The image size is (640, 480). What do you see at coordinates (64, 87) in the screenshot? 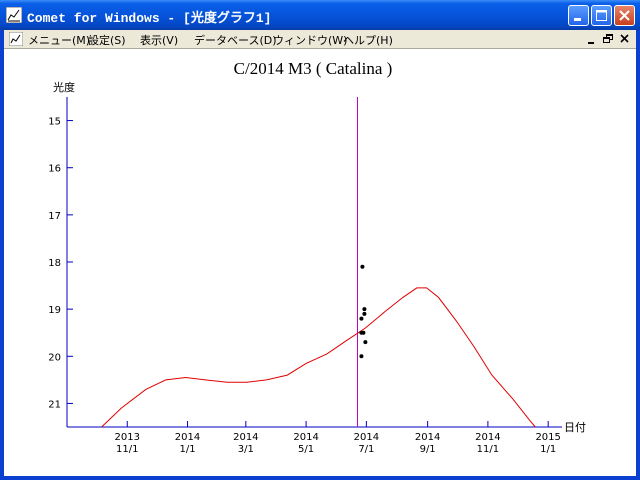
I see `y-axis-label: 光度` at bounding box center [64, 87].